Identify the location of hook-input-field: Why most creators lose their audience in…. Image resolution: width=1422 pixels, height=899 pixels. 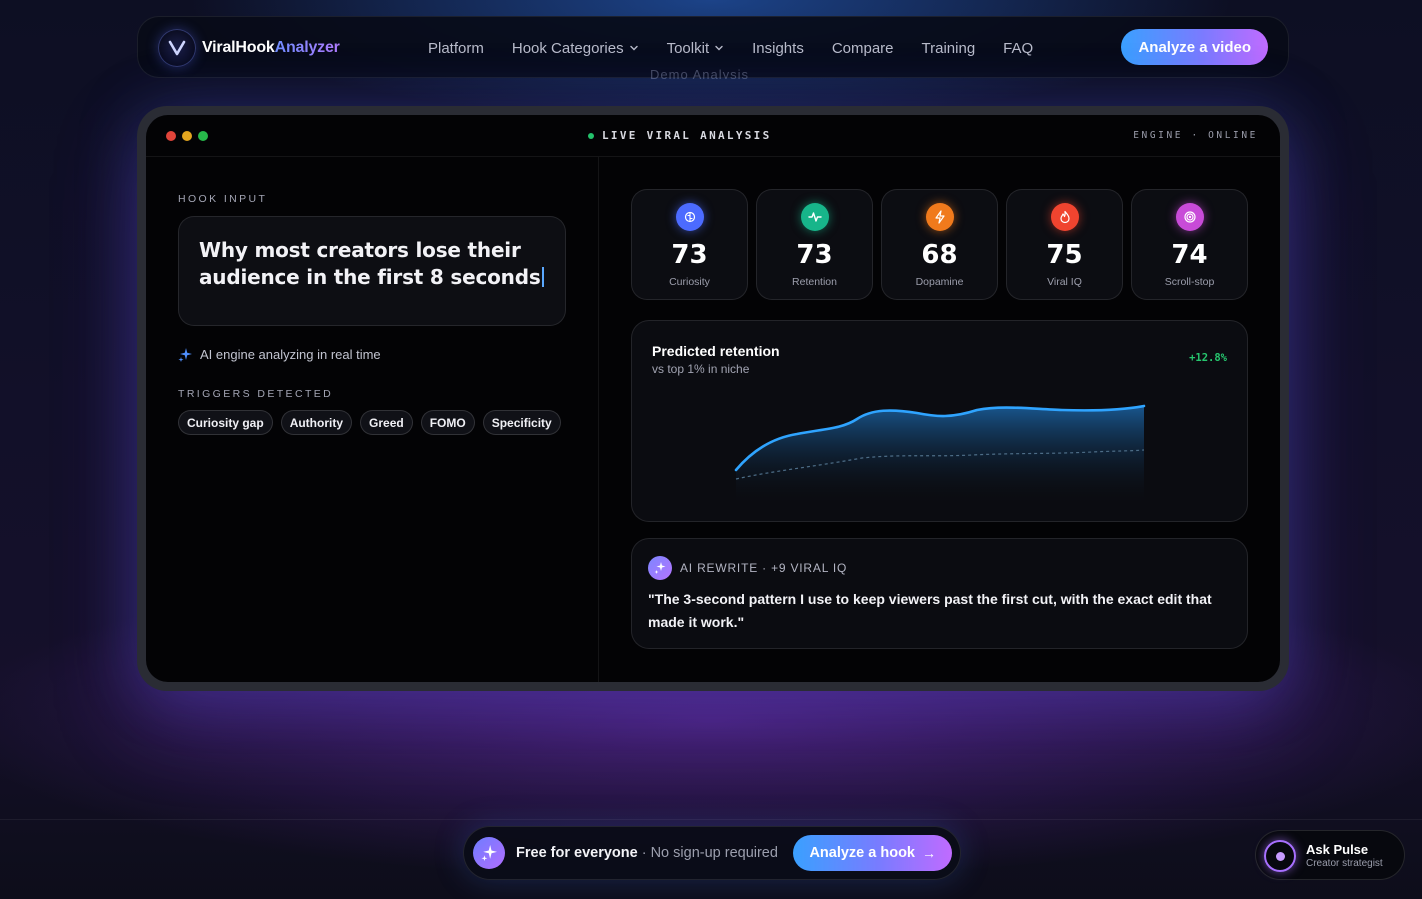
(372, 271).